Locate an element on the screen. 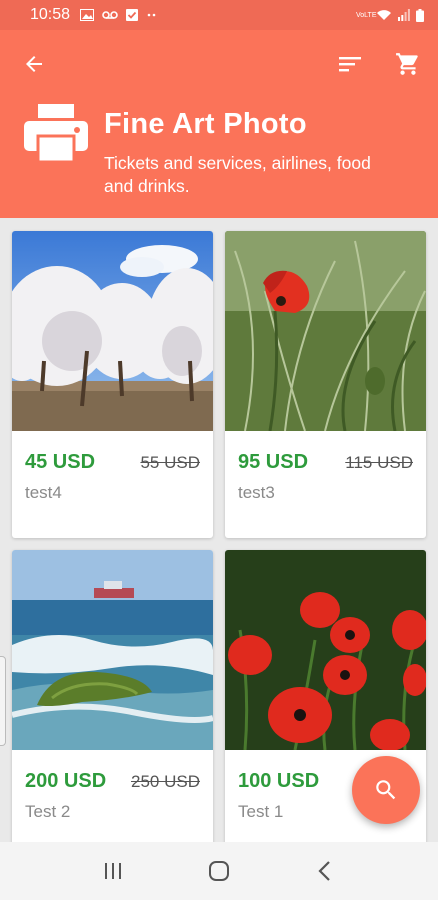 Image resolution: width=438 pixels, height=900 pixels. product-image-sea-waves is located at coordinates (112, 650).